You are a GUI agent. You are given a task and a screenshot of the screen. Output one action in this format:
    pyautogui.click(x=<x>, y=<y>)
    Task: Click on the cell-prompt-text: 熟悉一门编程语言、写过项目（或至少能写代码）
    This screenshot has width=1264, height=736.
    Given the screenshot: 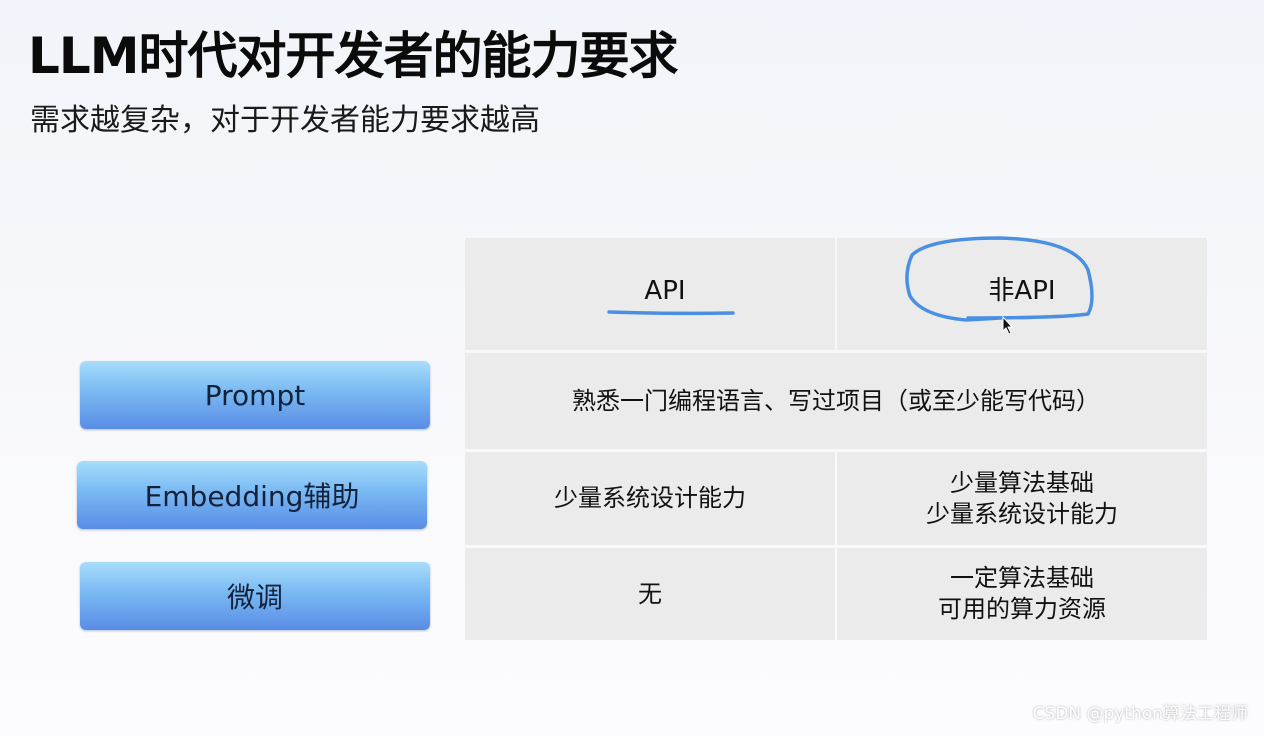 What is the action you would take?
    pyautogui.click(x=836, y=400)
    